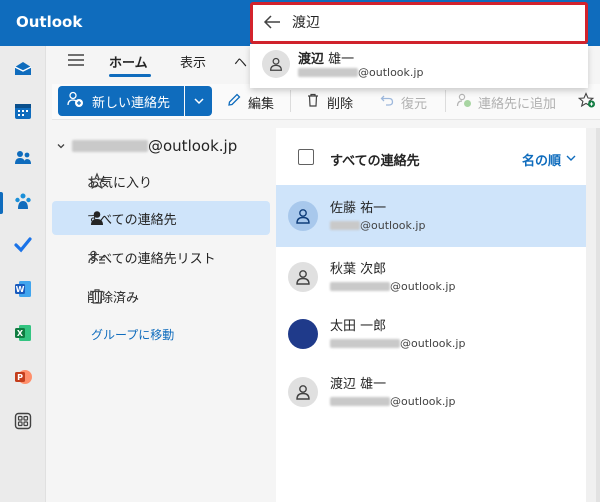 This screenshot has height=502, width=600. I want to click on account-header: @outlook.jp, so click(146, 146).